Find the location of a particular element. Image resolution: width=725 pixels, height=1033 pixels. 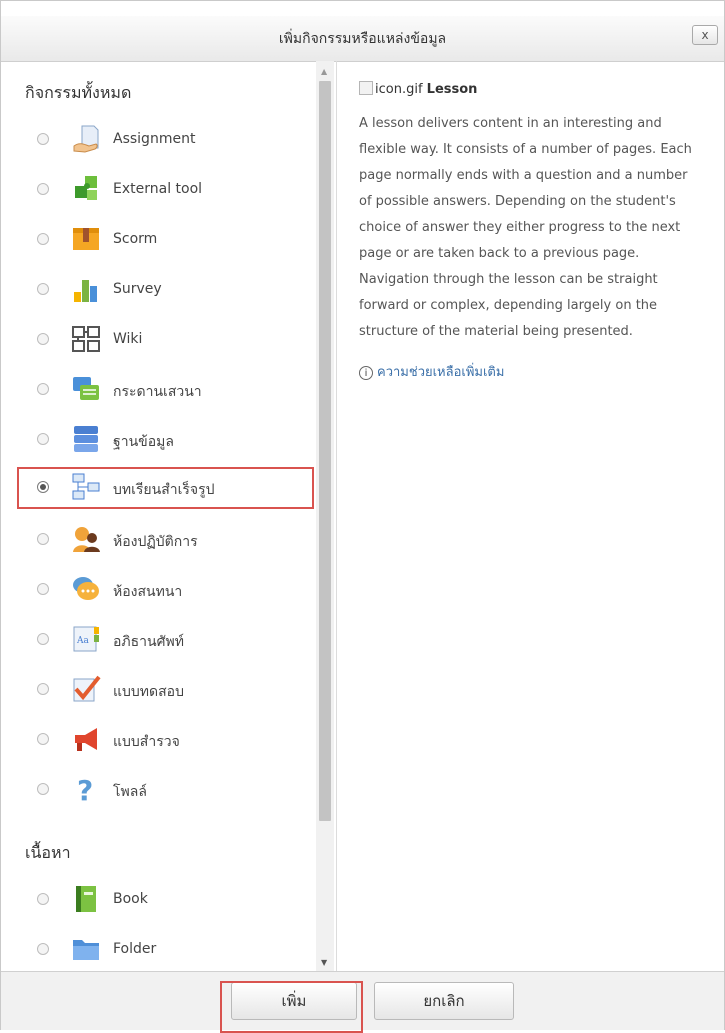

option-book: Book is located at coordinates (163, 900).